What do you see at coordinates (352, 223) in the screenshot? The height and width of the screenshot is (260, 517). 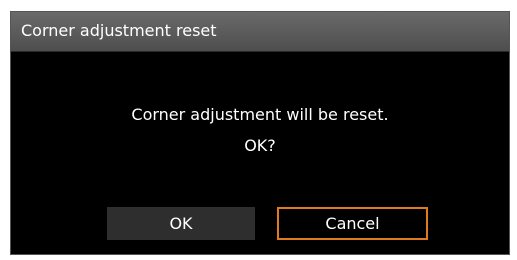 I see `cancel-button: Cancel` at bounding box center [352, 223].